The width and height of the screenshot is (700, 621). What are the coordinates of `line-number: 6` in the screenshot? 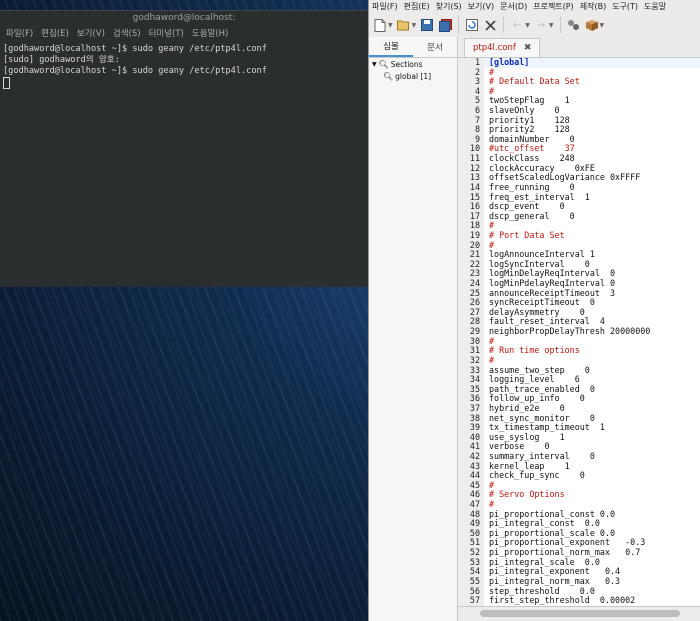 It's located at (471, 110).